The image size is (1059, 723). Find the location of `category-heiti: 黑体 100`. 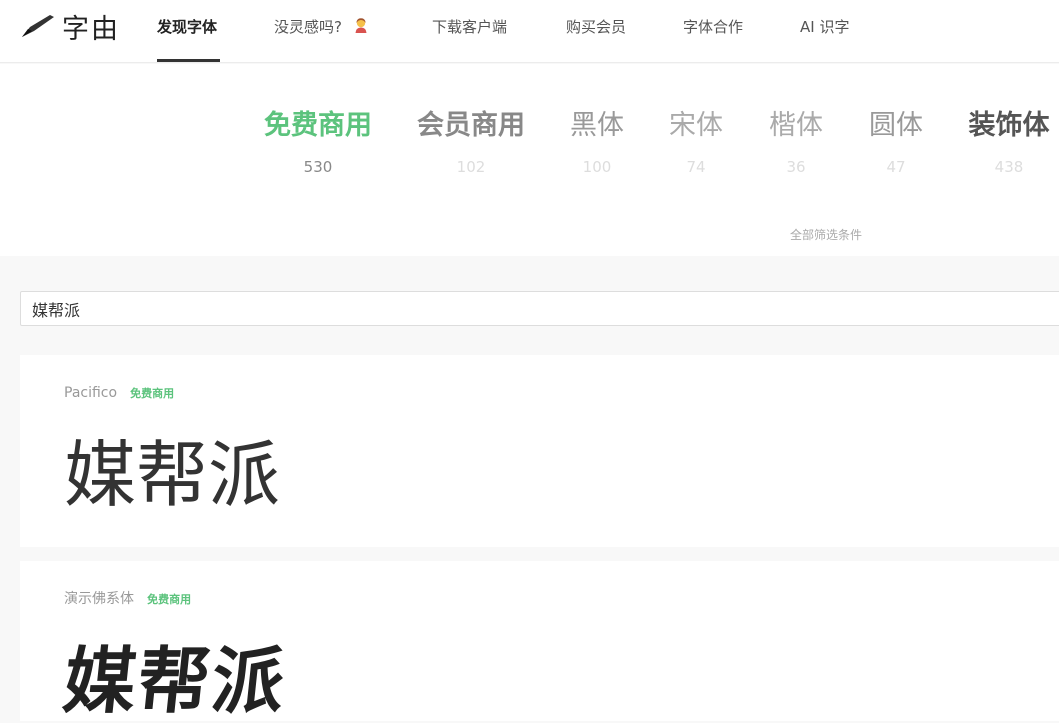

category-heiti: 黑体 100 is located at coordinates (597, 142).